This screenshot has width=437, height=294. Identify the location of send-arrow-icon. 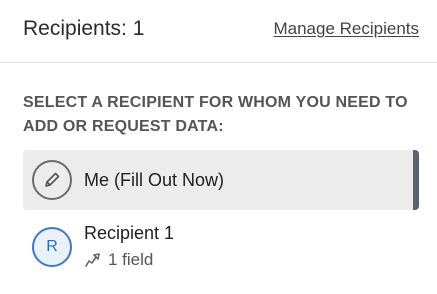
(93, 260).